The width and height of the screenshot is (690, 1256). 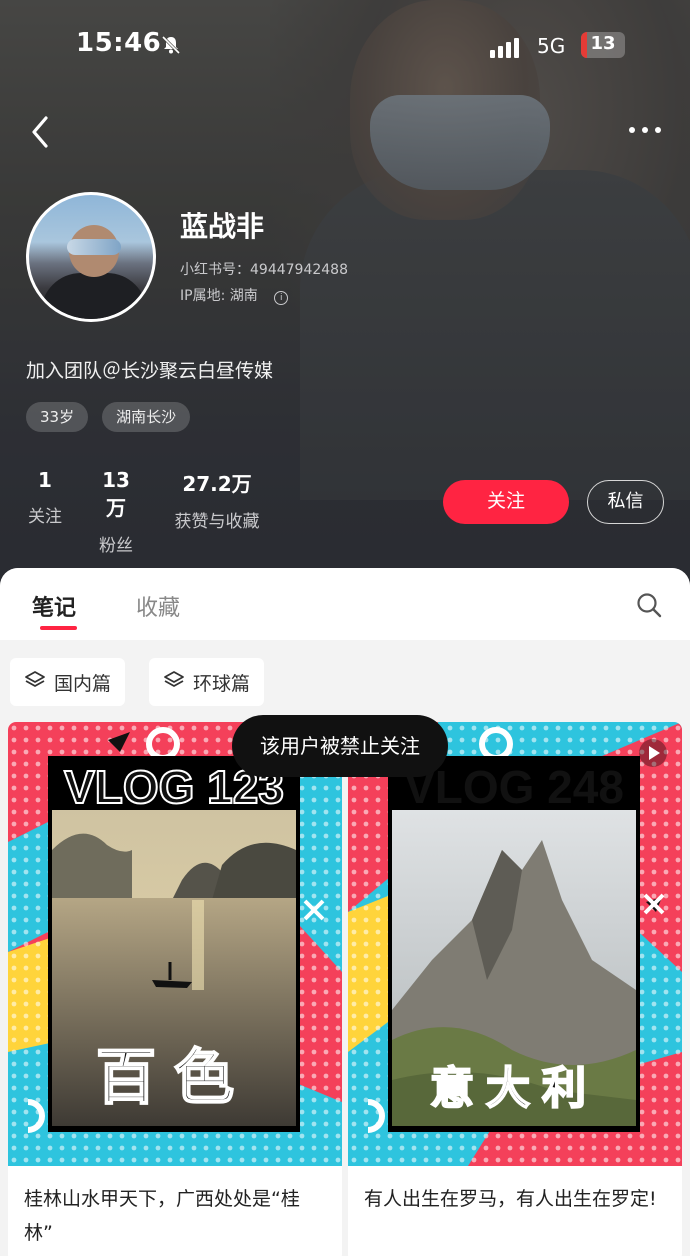 What do you see at coordinates (515, 1199) in the screenshot?
I see `note-title: 有人出生在罗马，有人出生在罗定!` at bounding box center [515, 1199].